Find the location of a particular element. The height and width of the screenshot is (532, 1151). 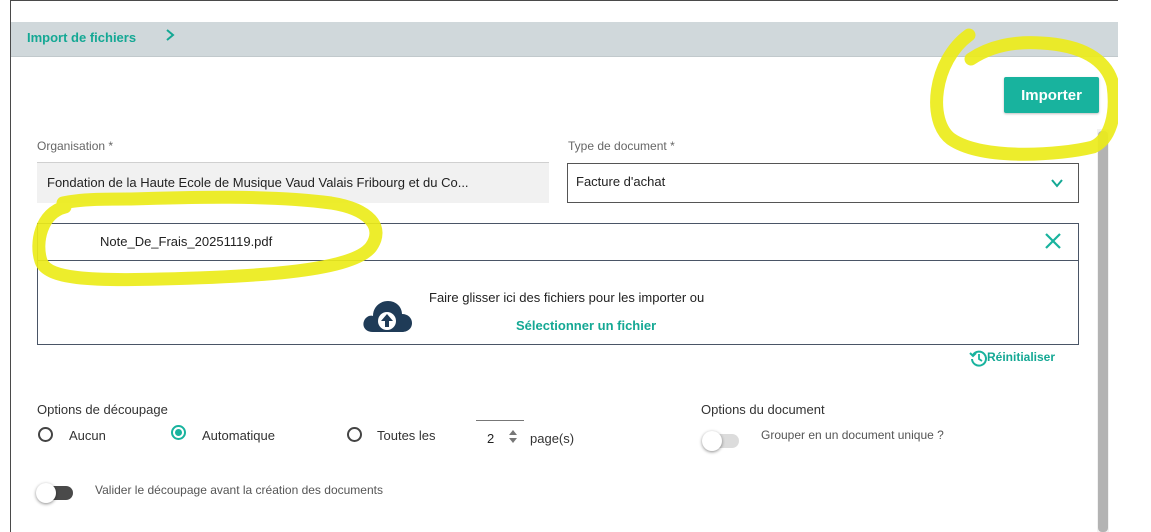

radio-every-n-pages is located at coordinates (354, 434).